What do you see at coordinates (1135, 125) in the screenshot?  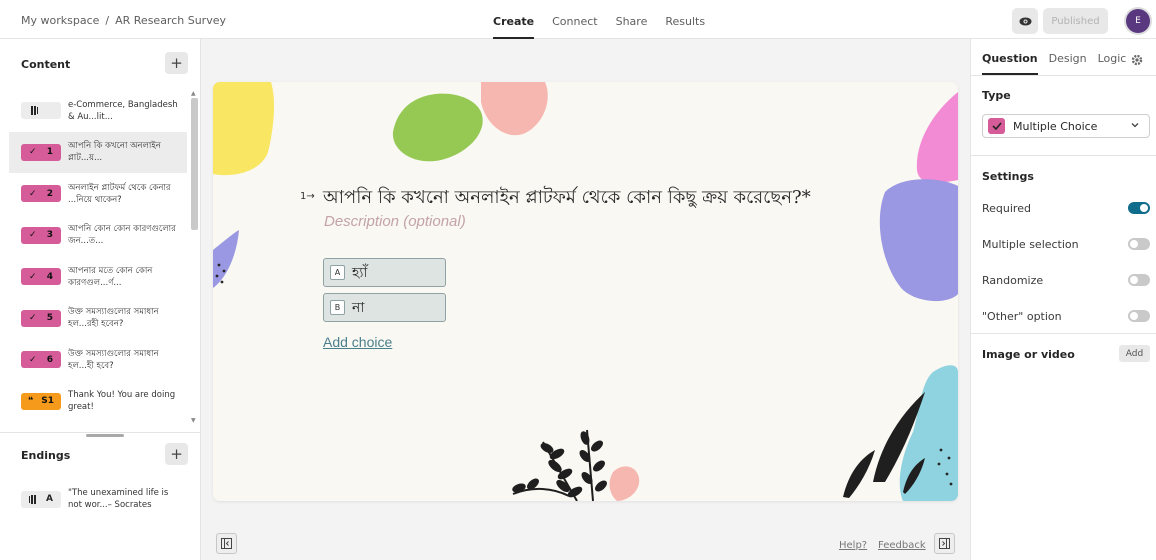 I see `chevron-down-icon` at bounding box center [1135, 125].